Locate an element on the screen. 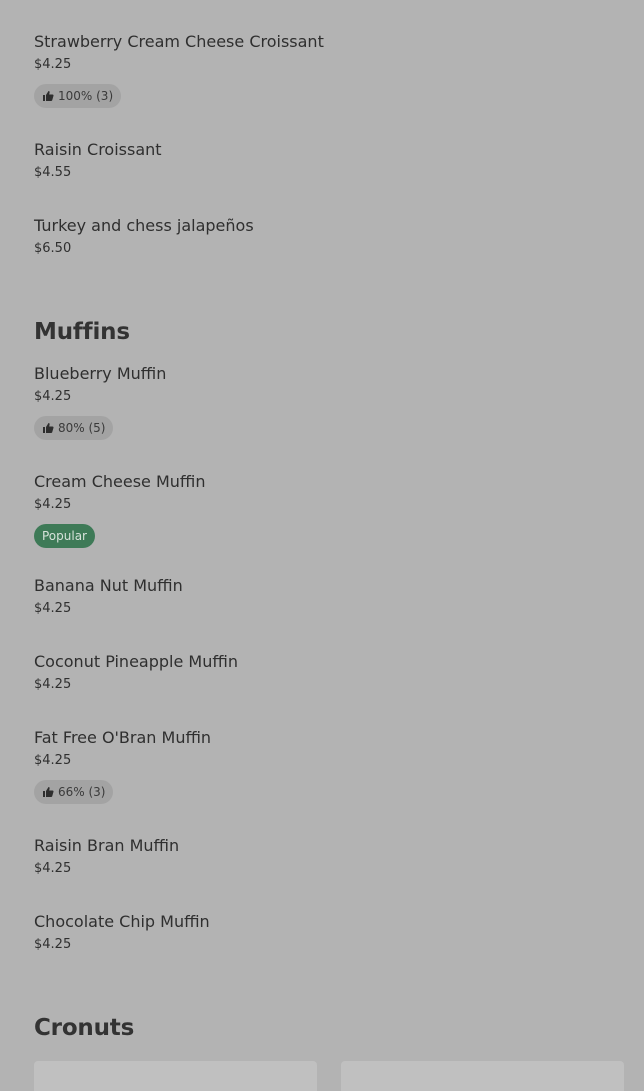 The height and width of the screenshot is (1091, 644). section-heading-cronuts: Cronuts is located at coordinates (84, 1028).